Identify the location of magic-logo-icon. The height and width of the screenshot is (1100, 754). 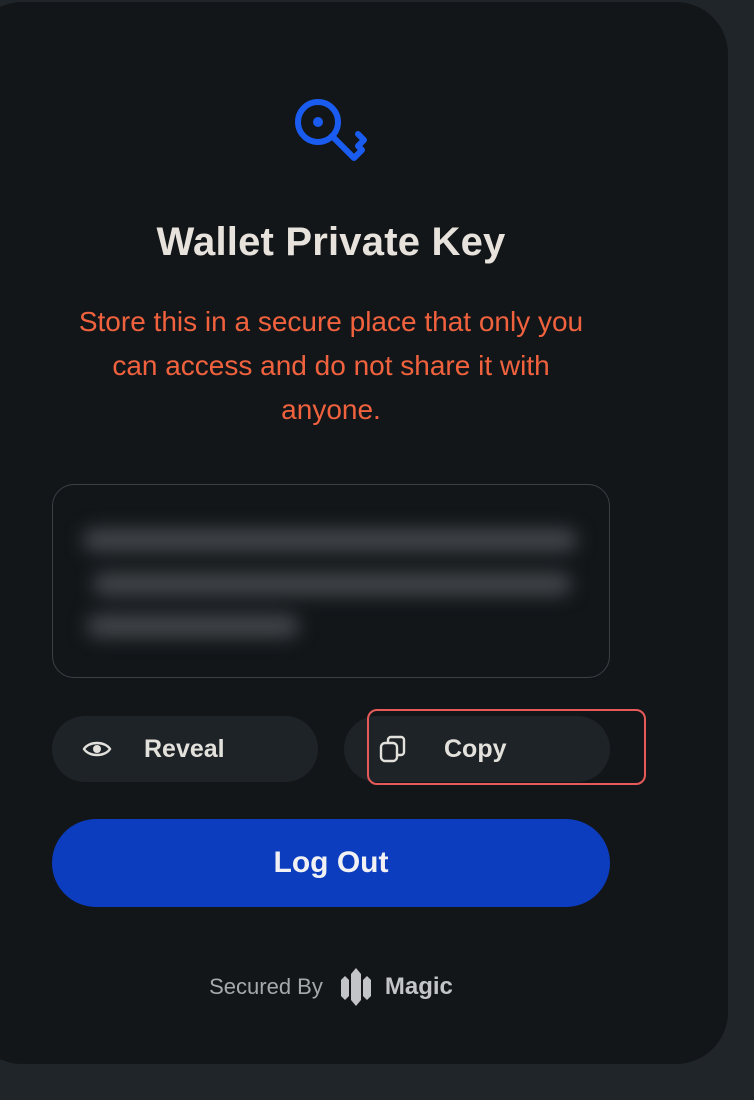
(355, 987).